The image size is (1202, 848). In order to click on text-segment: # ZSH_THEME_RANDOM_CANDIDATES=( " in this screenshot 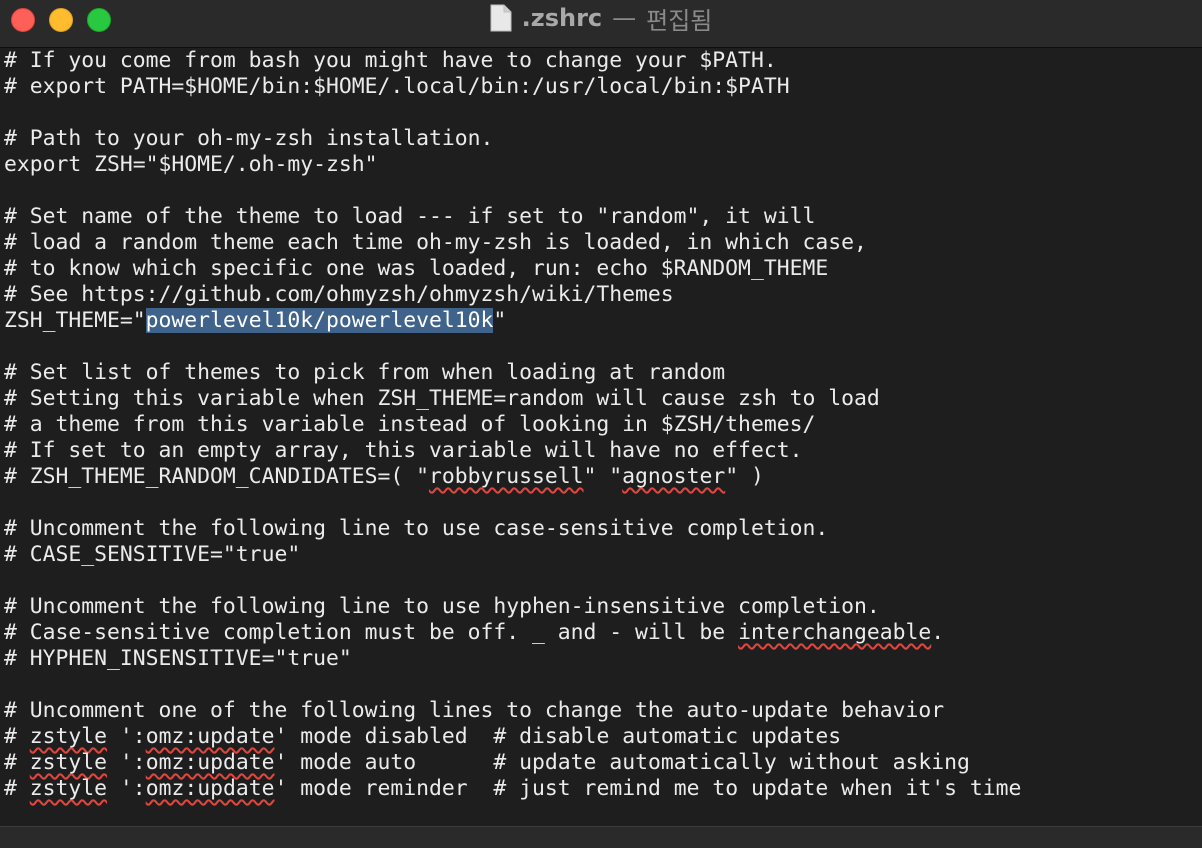, I will do `click(216, 476)`.